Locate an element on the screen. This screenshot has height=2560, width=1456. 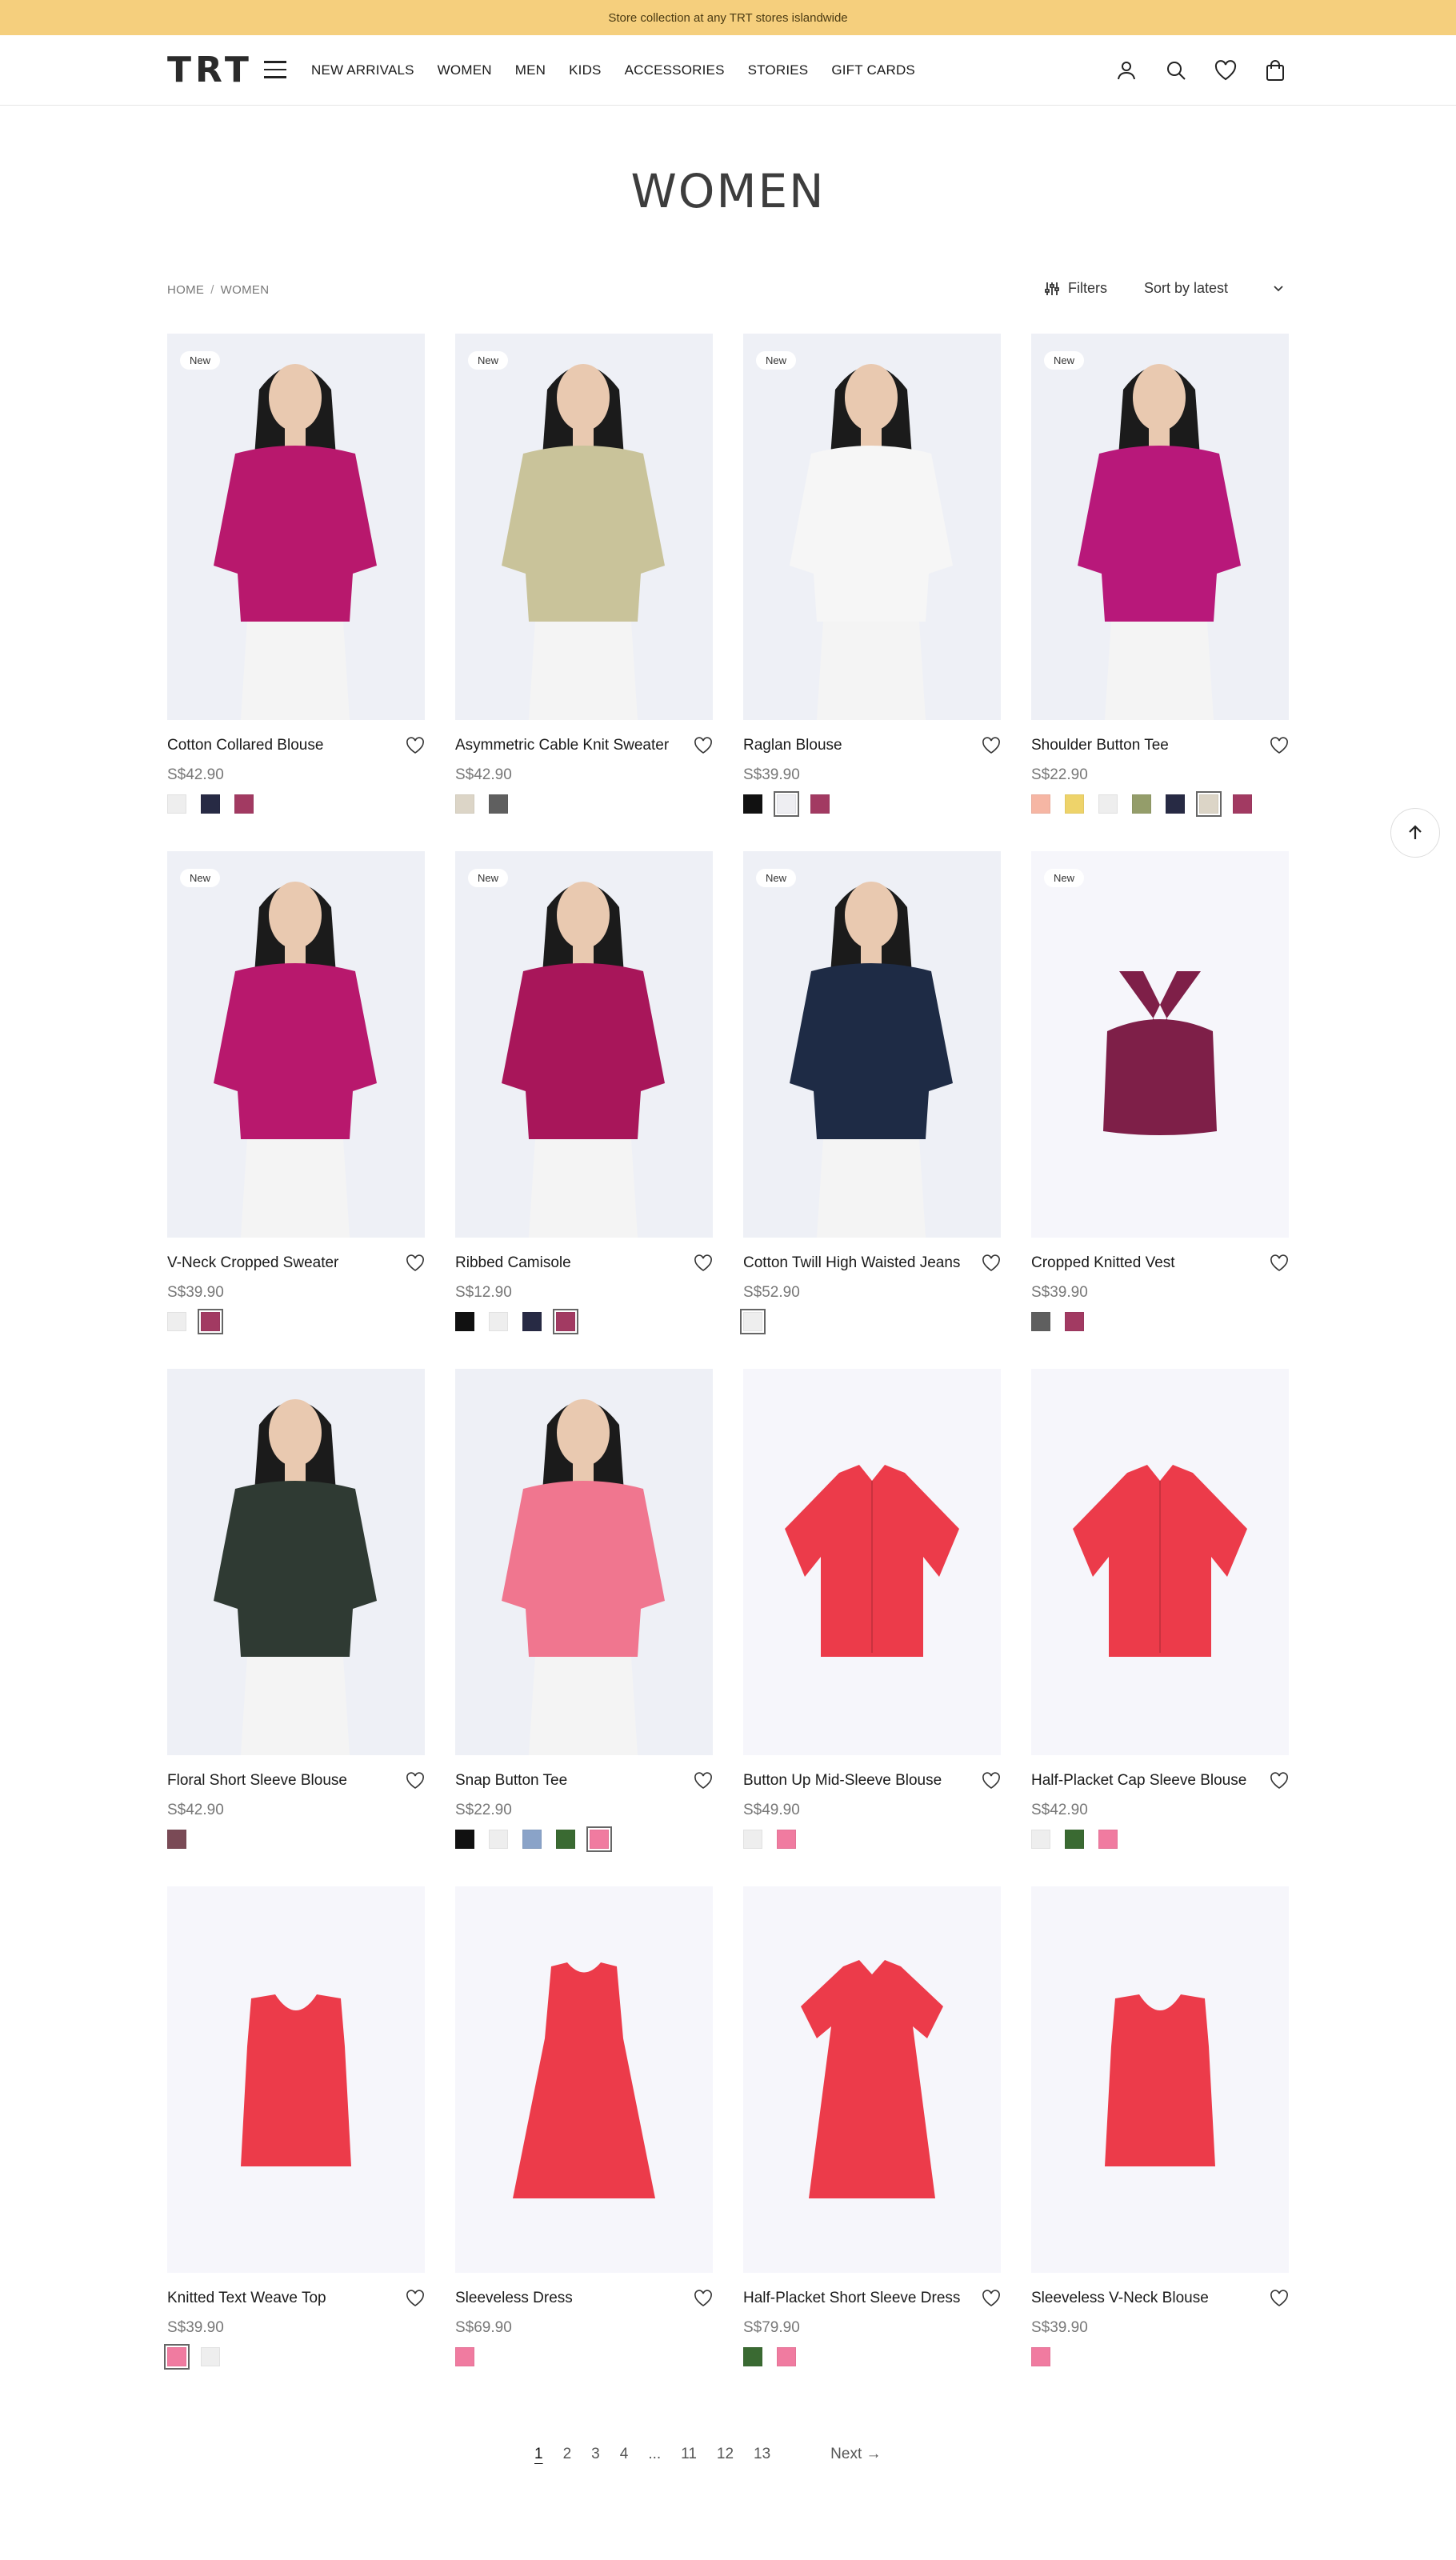
nav-men: MEN is located at coordinates (530, 70).